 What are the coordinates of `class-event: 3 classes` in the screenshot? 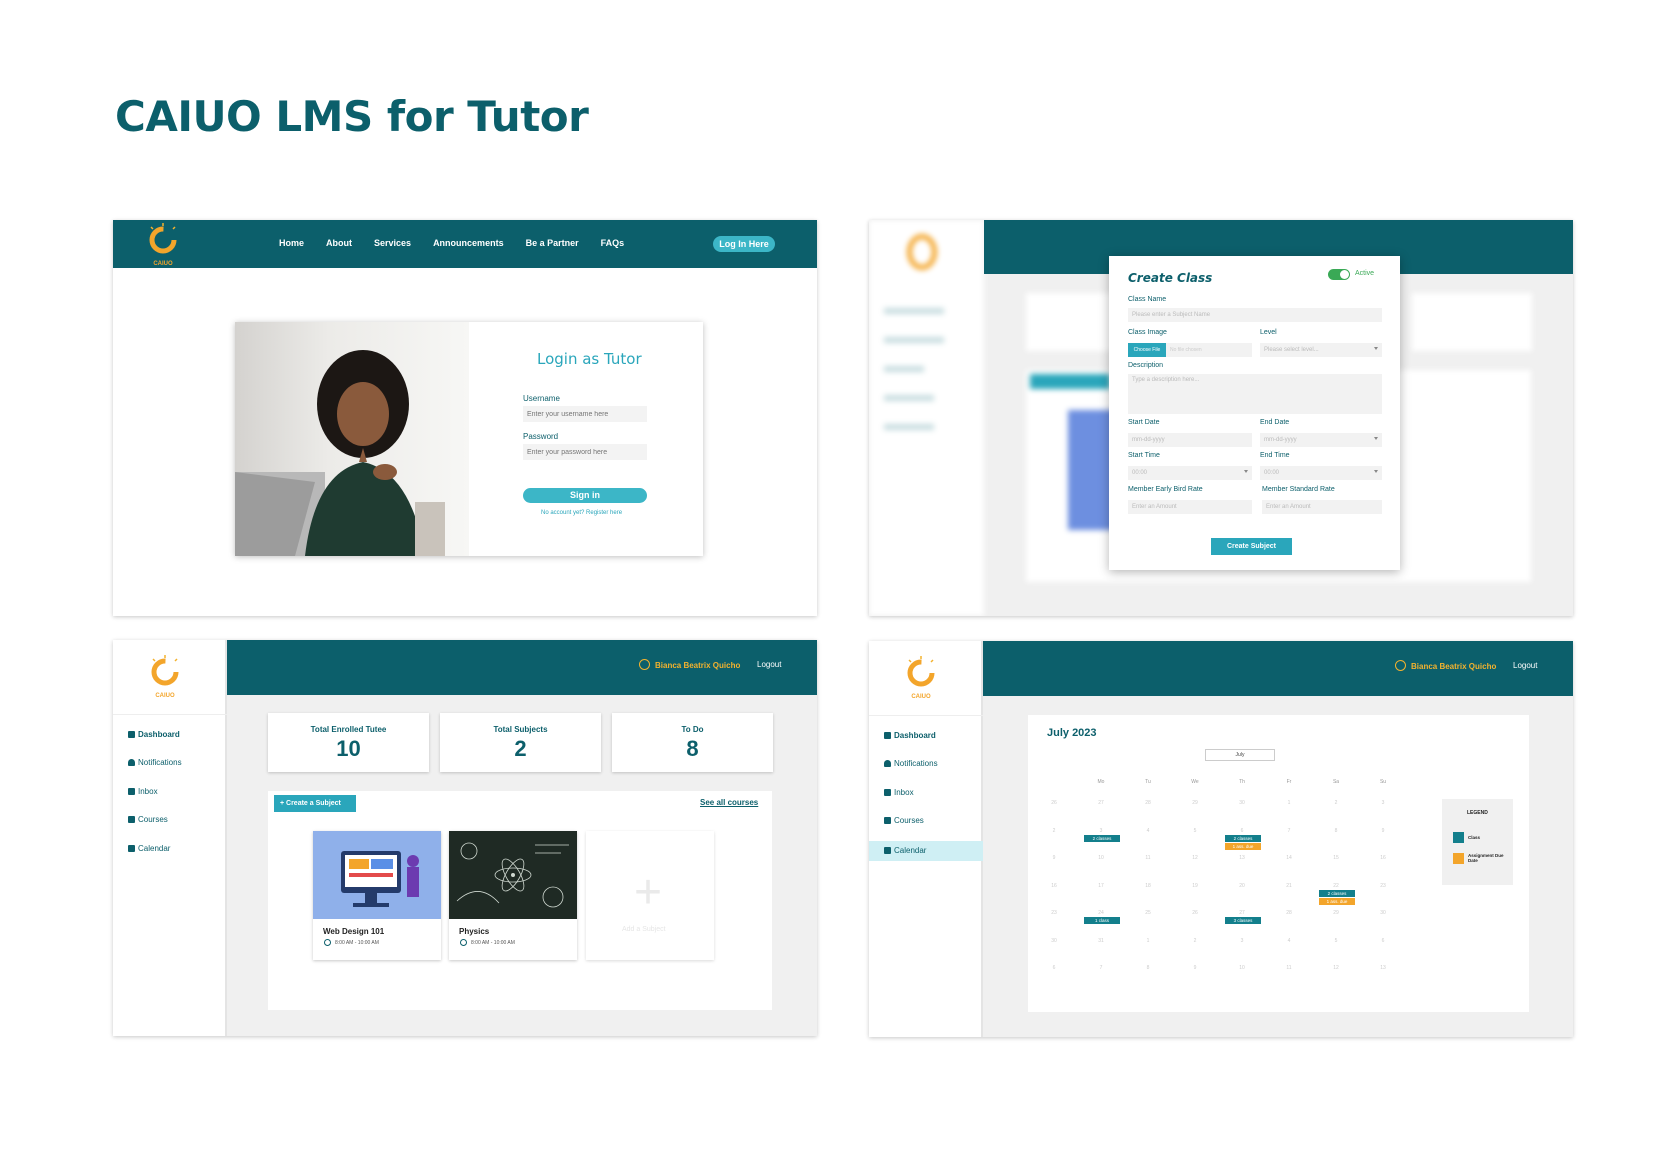 It's located at (1243, 920).